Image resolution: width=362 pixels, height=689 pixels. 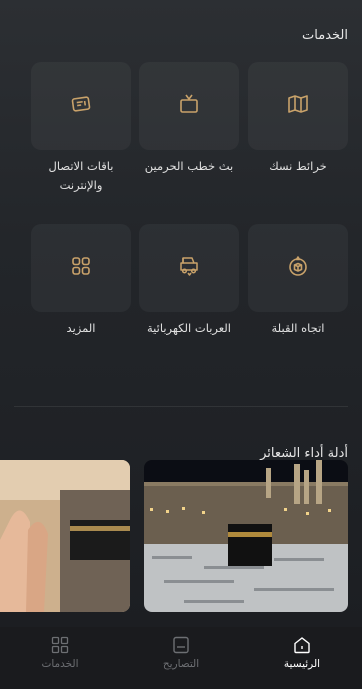 I want to click on tile-more, so click(x=81, y=268).